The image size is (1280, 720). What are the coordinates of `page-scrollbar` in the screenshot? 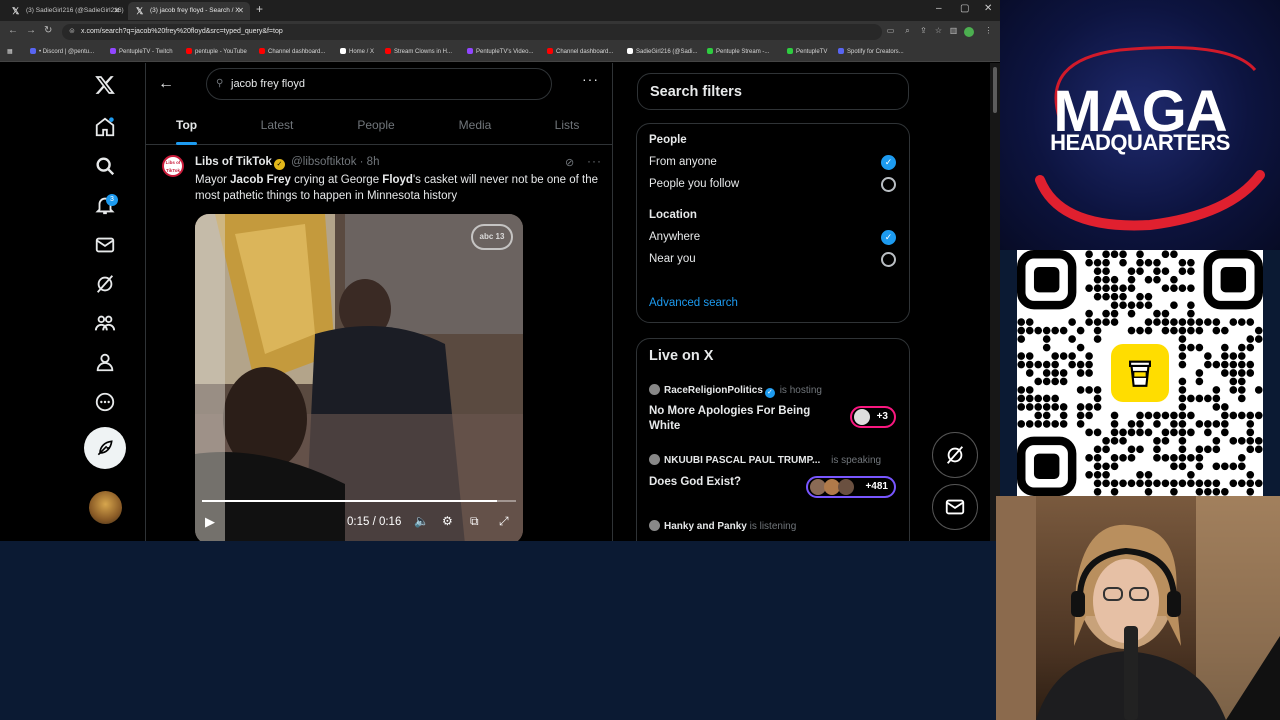 It's located at (995, 302).